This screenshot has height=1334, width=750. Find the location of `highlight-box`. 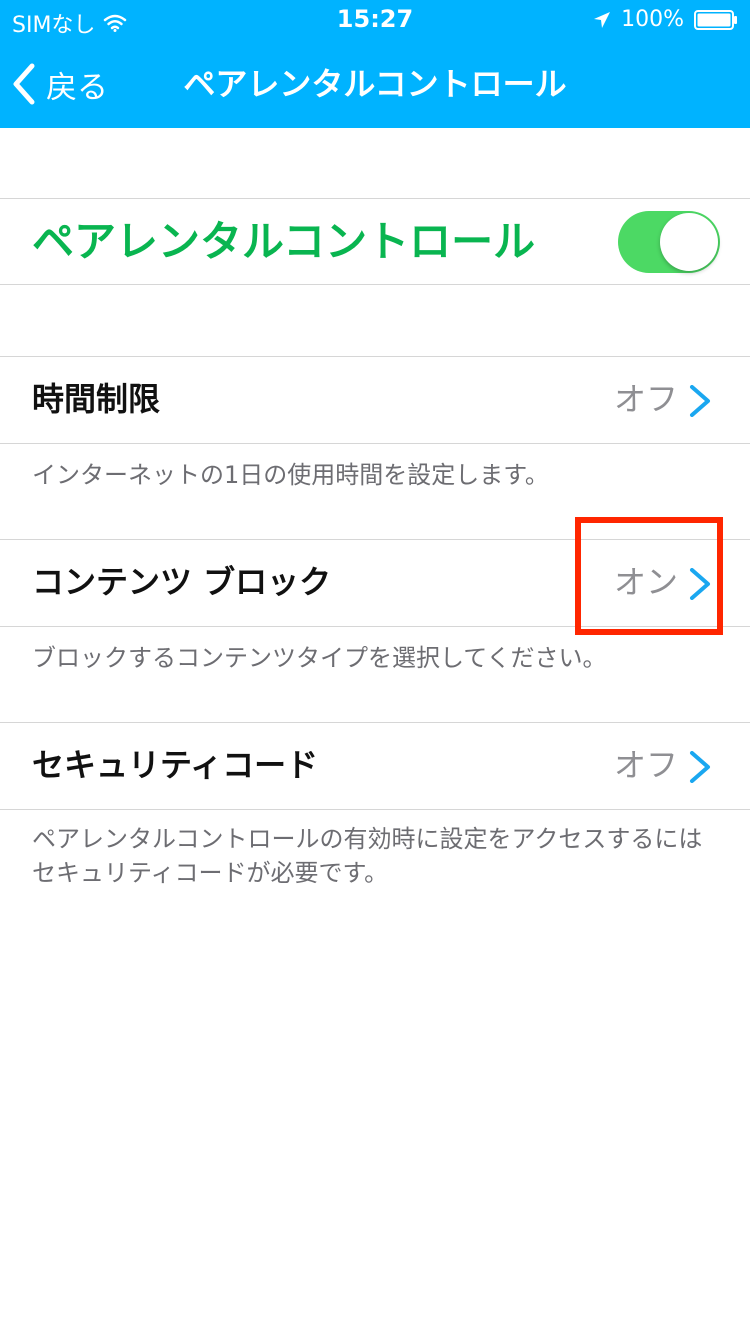

highlight-box is located at coordinates (649, 576).